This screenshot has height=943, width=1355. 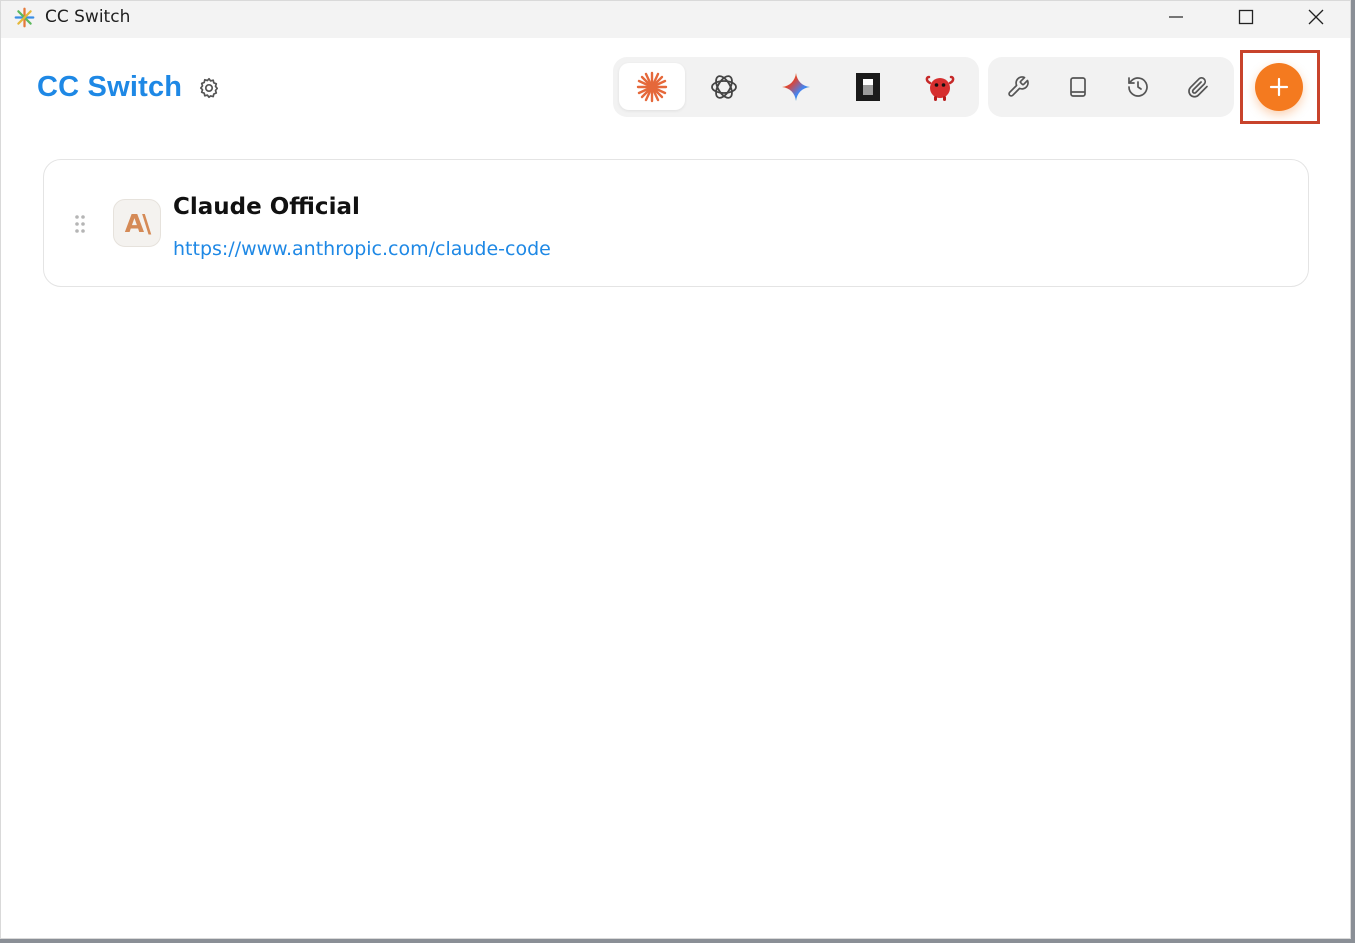 I want to click on maximize-button, so click(x=1246, y=17).